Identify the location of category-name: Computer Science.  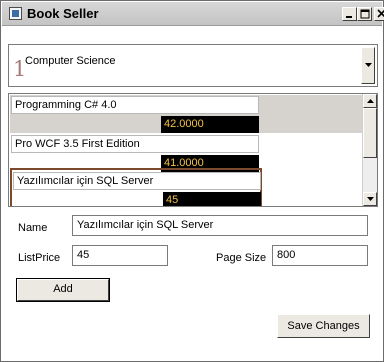
(70, 61).